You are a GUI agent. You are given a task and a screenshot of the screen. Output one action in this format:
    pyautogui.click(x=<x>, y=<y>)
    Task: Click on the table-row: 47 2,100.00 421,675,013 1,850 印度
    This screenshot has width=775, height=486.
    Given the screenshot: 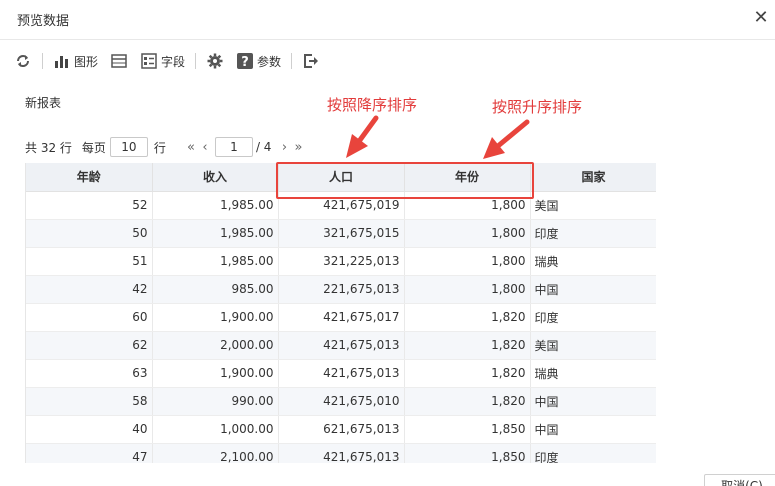 What is the action you would take?
    pyautogui.click(x=341, y=453)
    